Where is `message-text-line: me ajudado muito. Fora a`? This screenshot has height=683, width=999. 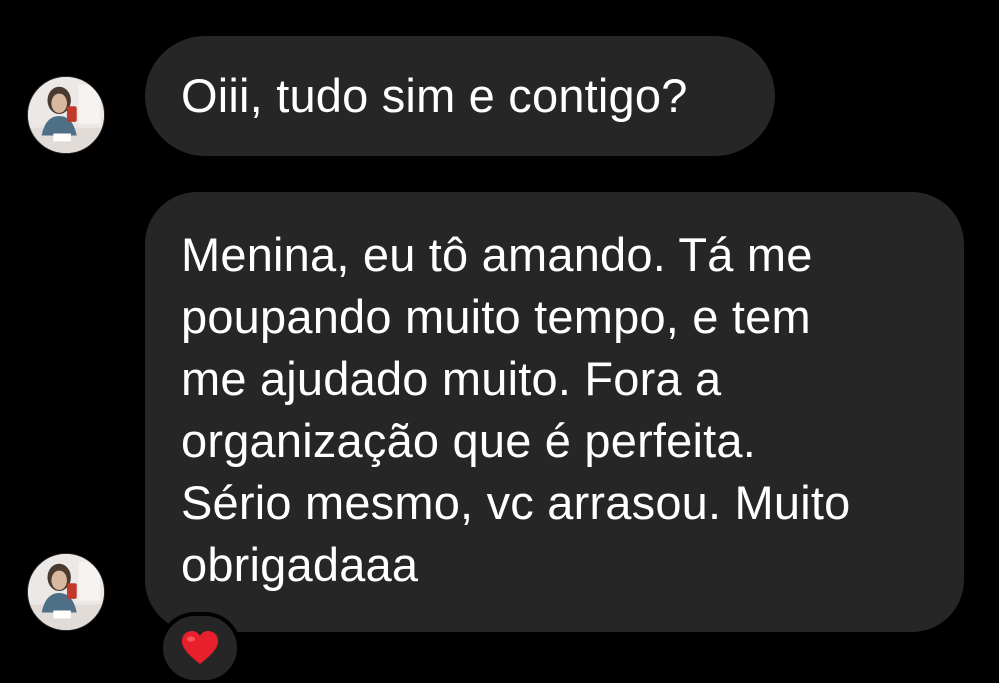
message-text-line: me ajudado muito. Fora a is located at coordinates (451, 378).